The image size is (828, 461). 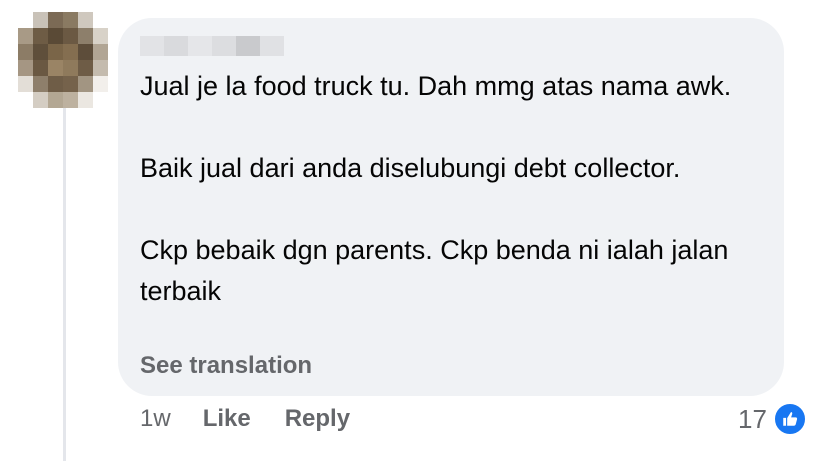 I want to click on see-translation-link: See translation, so click(x=226, y=366).